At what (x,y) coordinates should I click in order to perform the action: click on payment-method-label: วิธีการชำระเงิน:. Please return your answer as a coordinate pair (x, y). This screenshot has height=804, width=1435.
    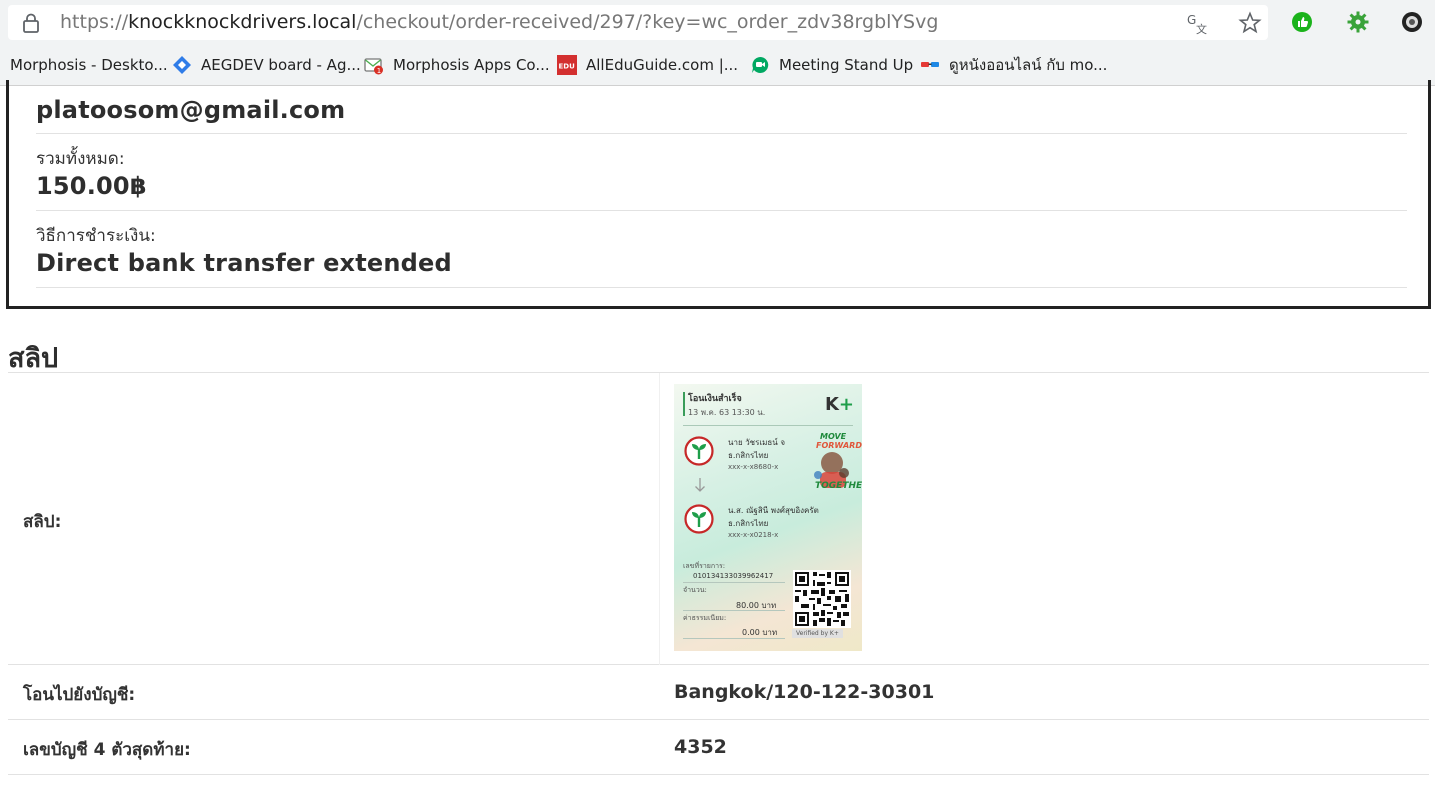
    Looking at the image, I should click on (96, 236).